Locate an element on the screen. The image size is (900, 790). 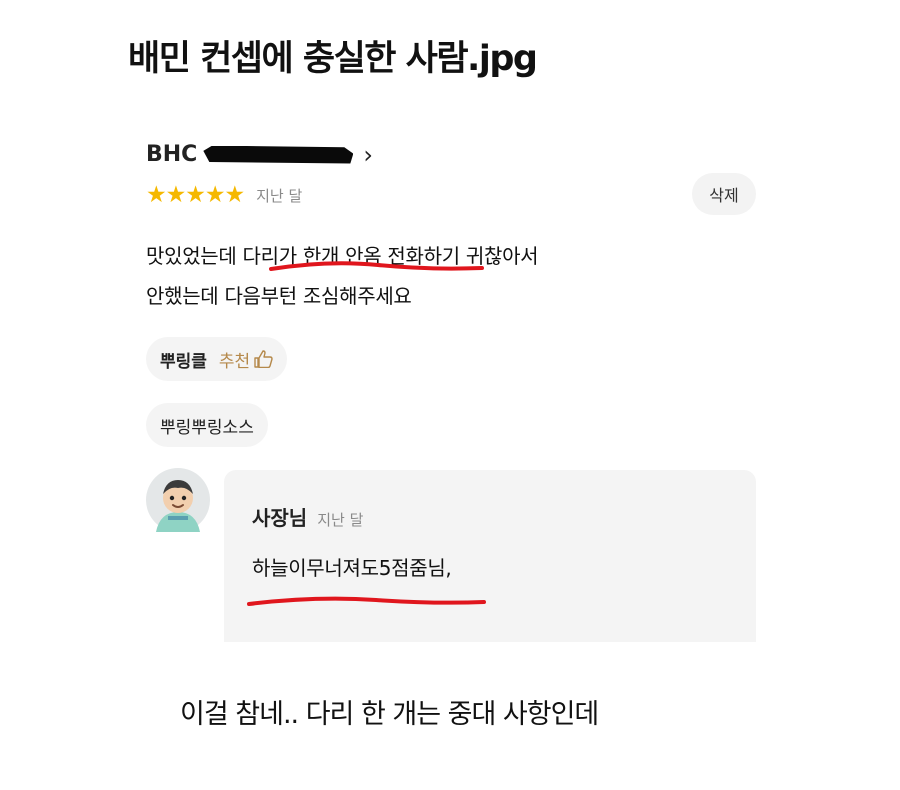
delete-button: 삭제 is located at coordinates (724, 194).